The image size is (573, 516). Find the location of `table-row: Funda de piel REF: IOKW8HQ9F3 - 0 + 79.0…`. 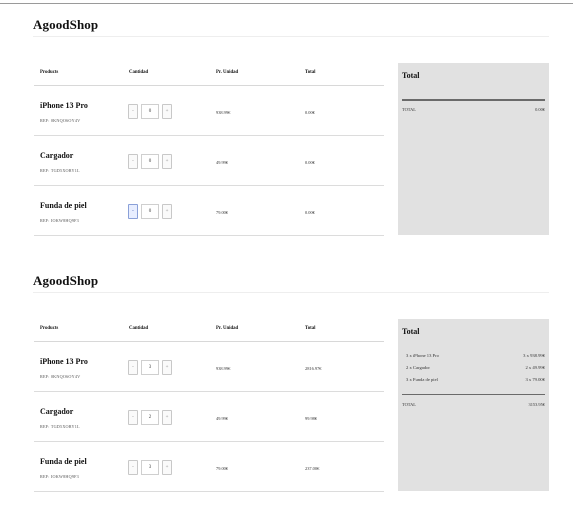

table-row: Funda de piel REF: IOKW8HQ9F3 - 0 + 79.0… is located at coordinates (209, 211).